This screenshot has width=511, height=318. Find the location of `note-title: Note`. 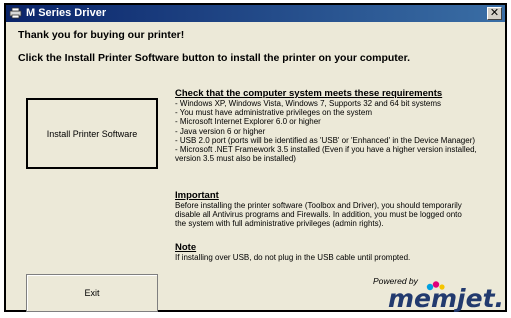

note-title: Note is located at coordinates (186, 247).